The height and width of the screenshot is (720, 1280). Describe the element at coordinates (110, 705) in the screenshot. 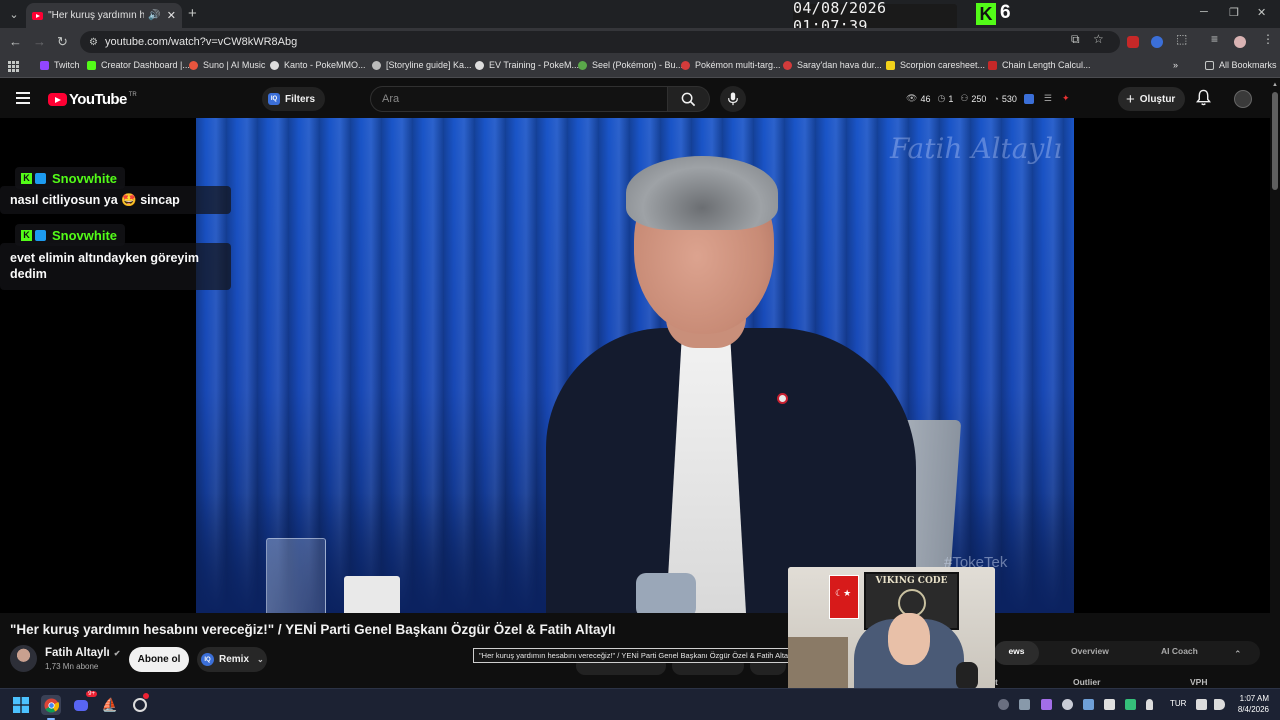

I see `steam-taskbar-button: ⛵` at that location.